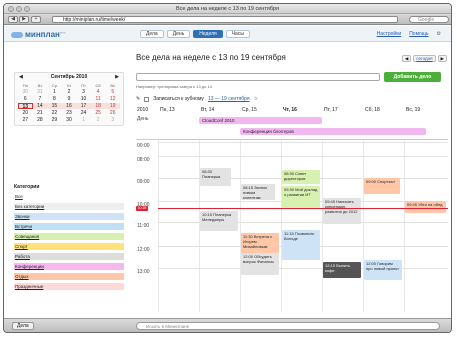  I want to click on add-bookmark-icon: +, so click(36, 19).